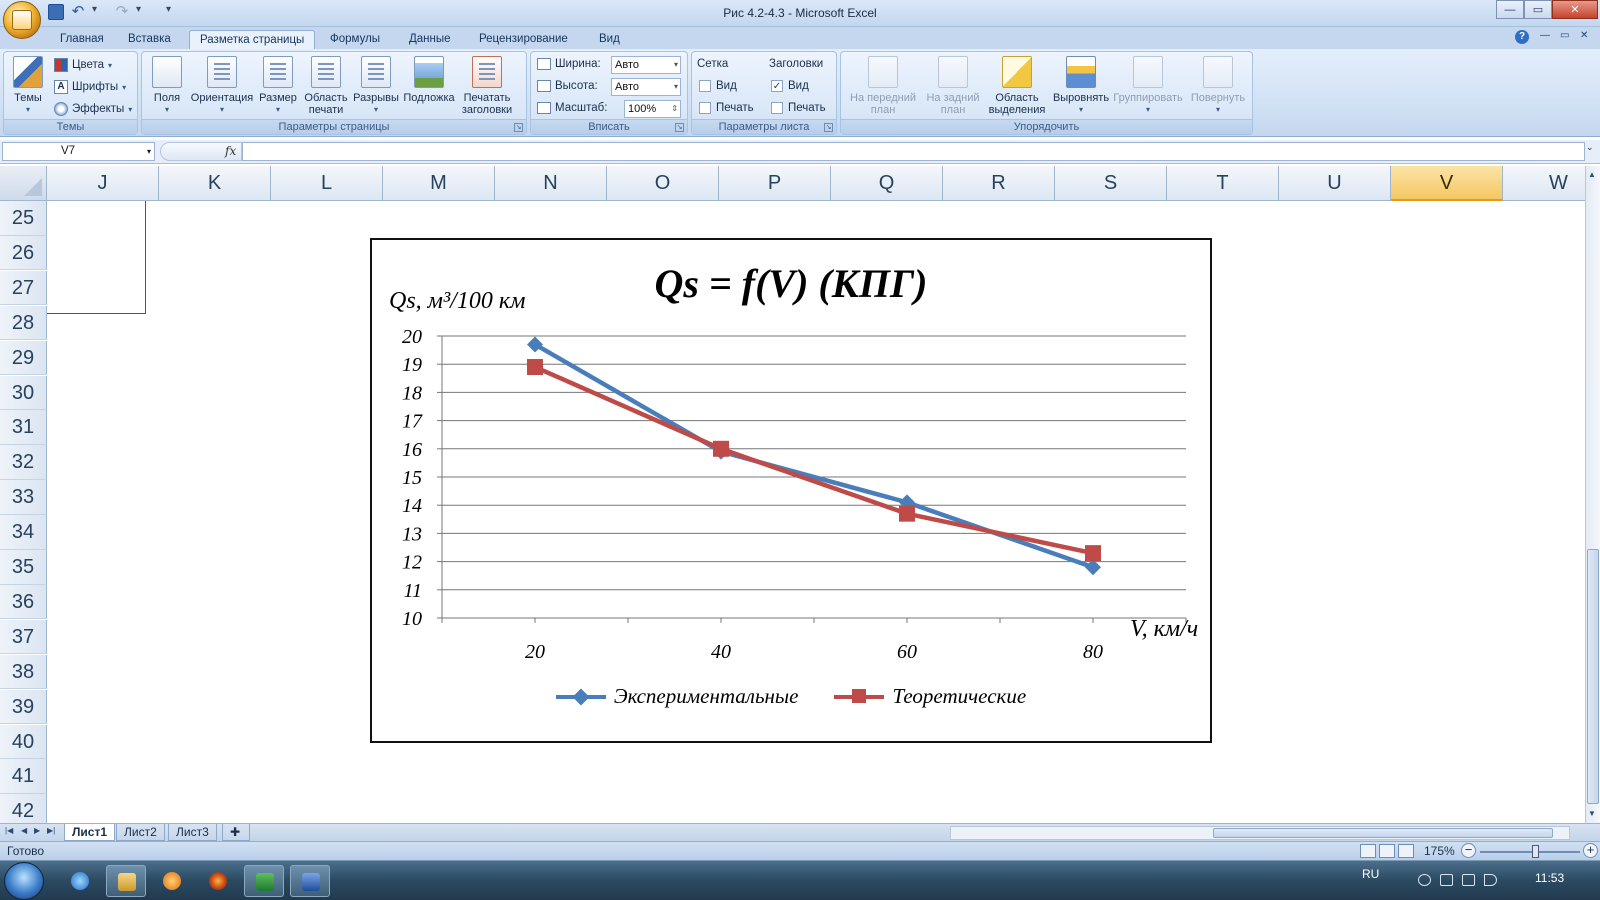 The height and width of the screenshot is (900, 1600). Describe the element at coordinates (439, 183) in the screenshot. I see `column-header-m: M` at that location.